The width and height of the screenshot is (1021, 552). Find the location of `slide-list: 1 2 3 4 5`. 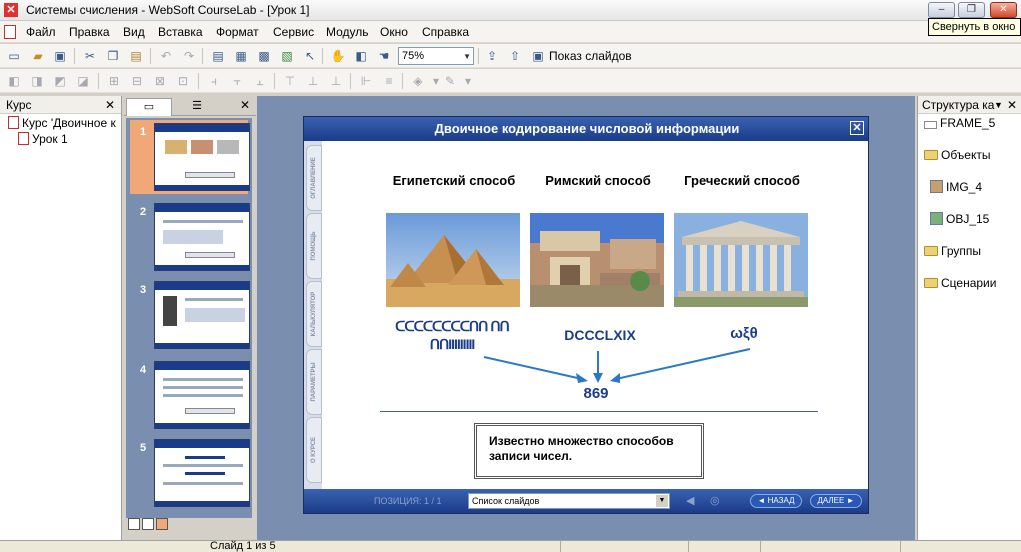

slide-list: 1 2 3 4 5 is located at coordinates (189, 318).